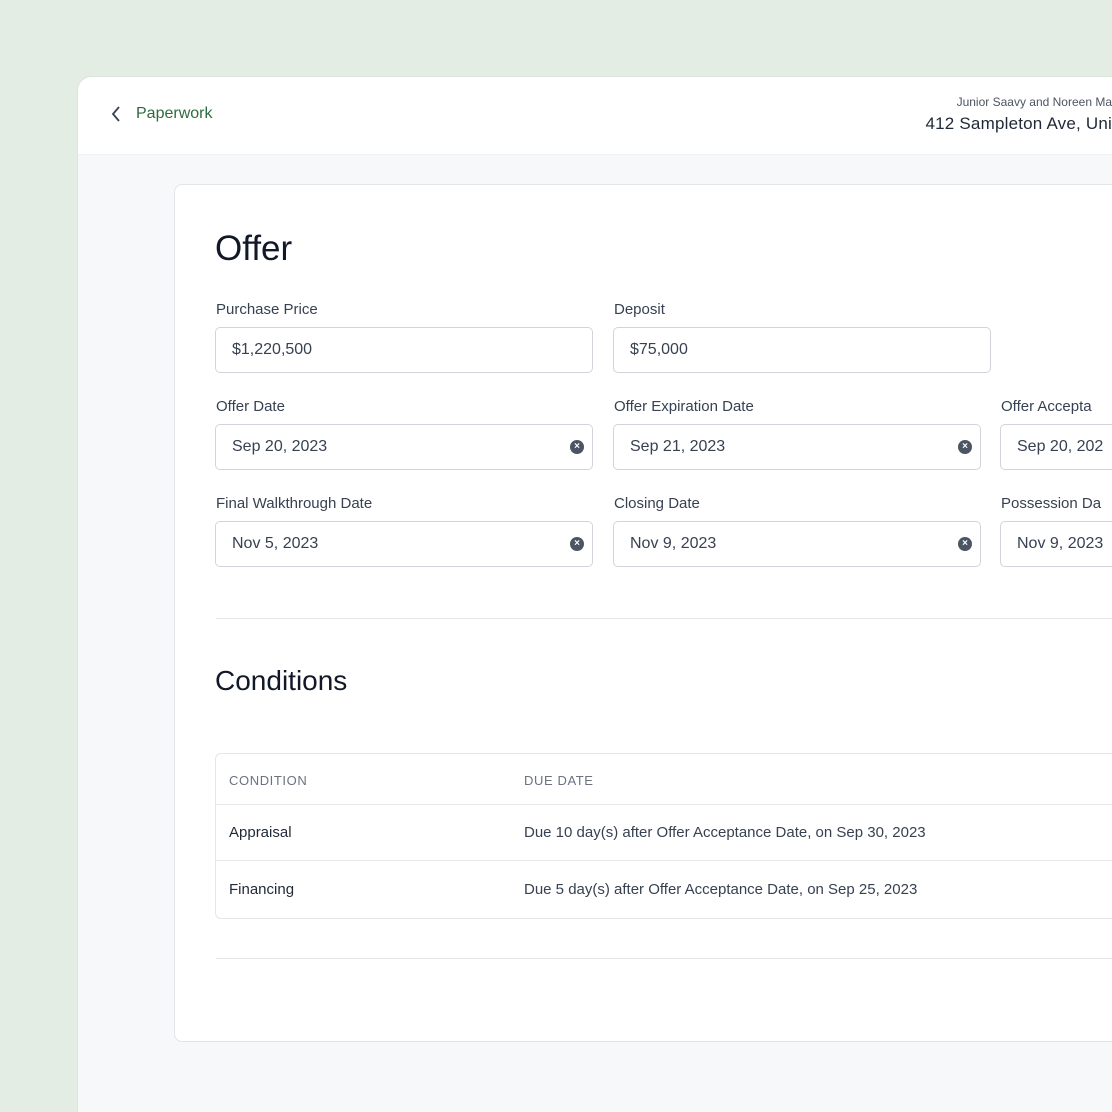 The height and width of the screenshot is (1112, 1112). What do you see at coordinates (281, 680) in the screenshot?
I see `conditions-title: Conditions` at bounding box center [281, 680].